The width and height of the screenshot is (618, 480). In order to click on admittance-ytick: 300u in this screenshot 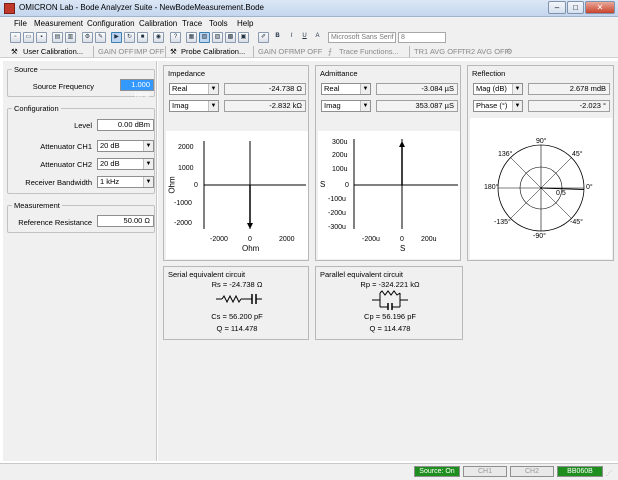, I will do `click(340, 142)`.